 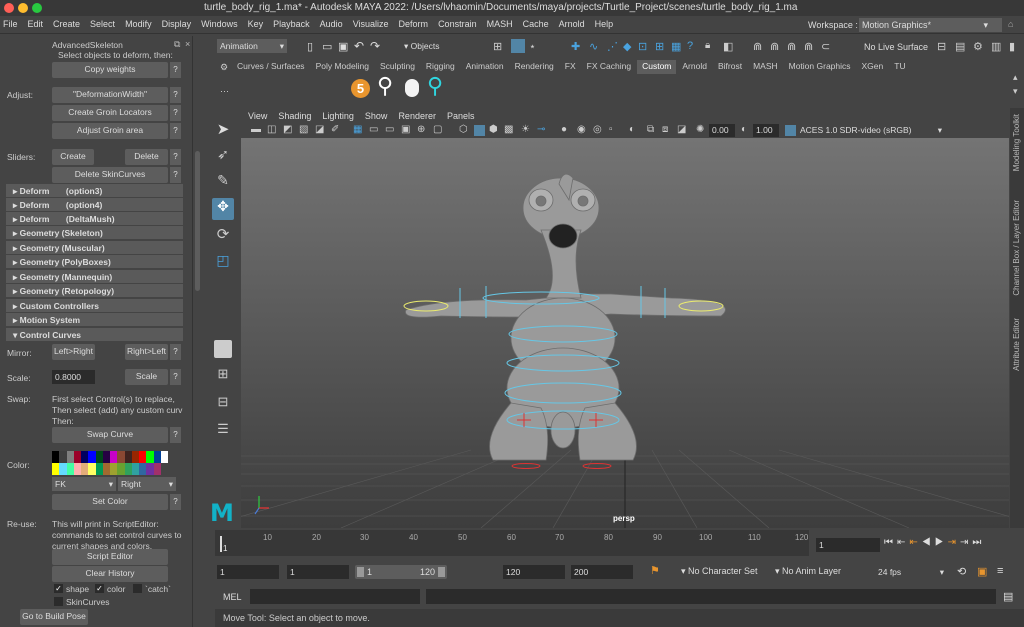 I want to click on panel-menu-renderer: Renderer, so click(x=417, y=116).